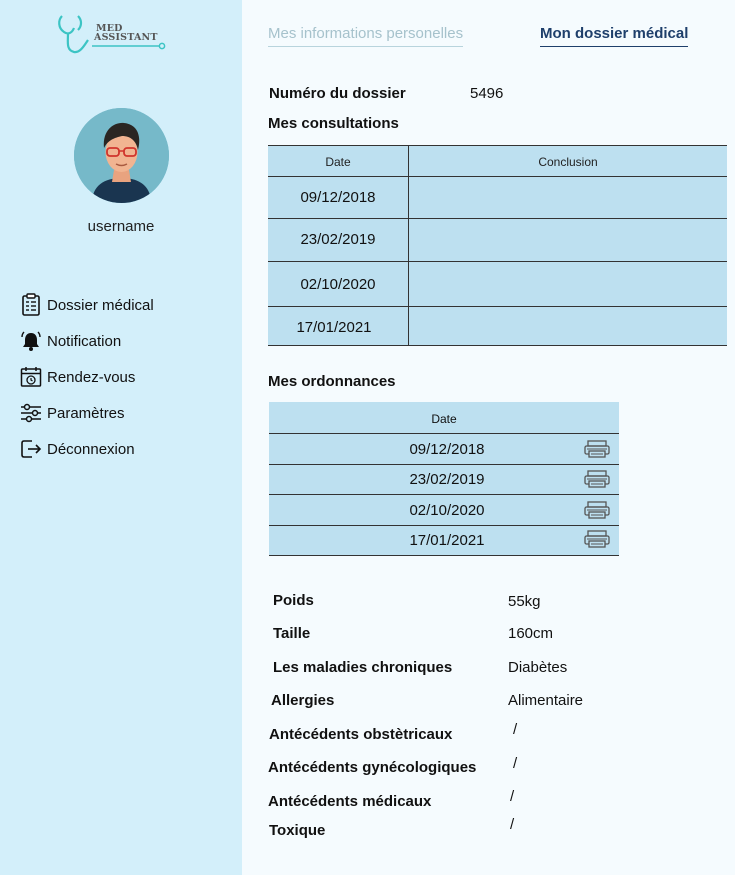  What do you see at coordinates (31, 449) in the screenshot?
I see `logout-icon` at bounding box center [31, 449].